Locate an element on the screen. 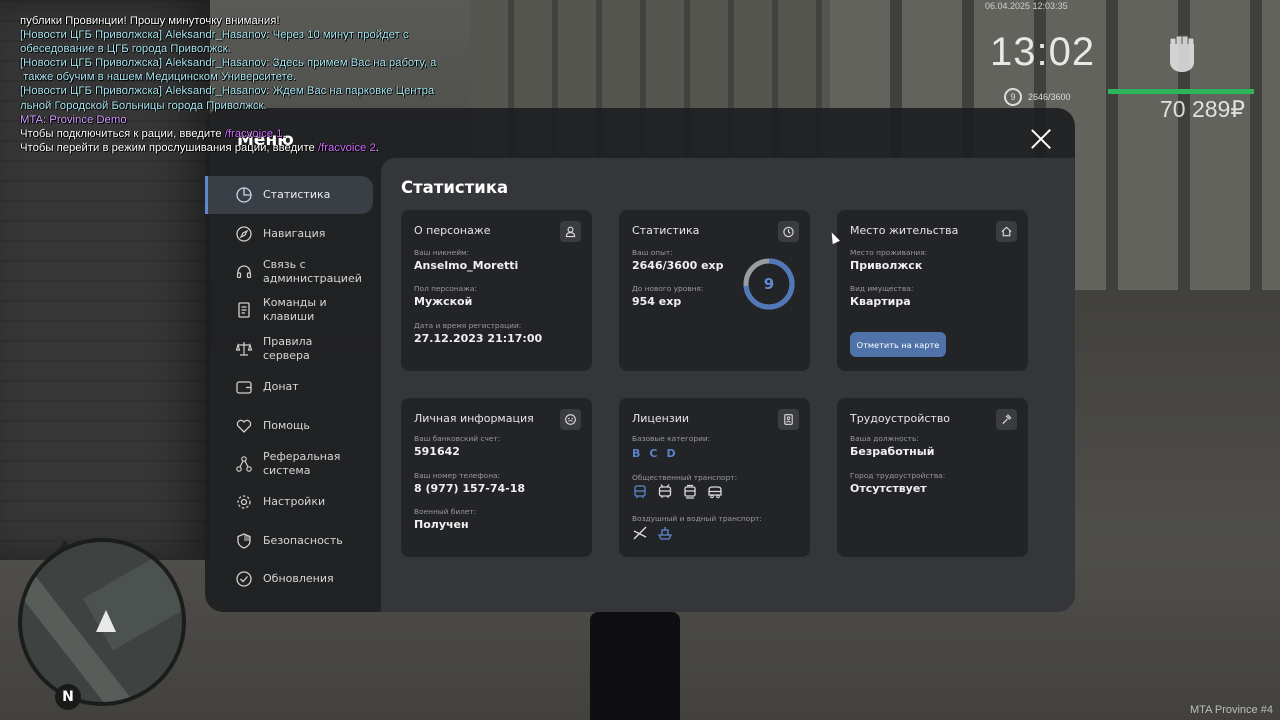  license-category: C is located at coordinates (653, 453).